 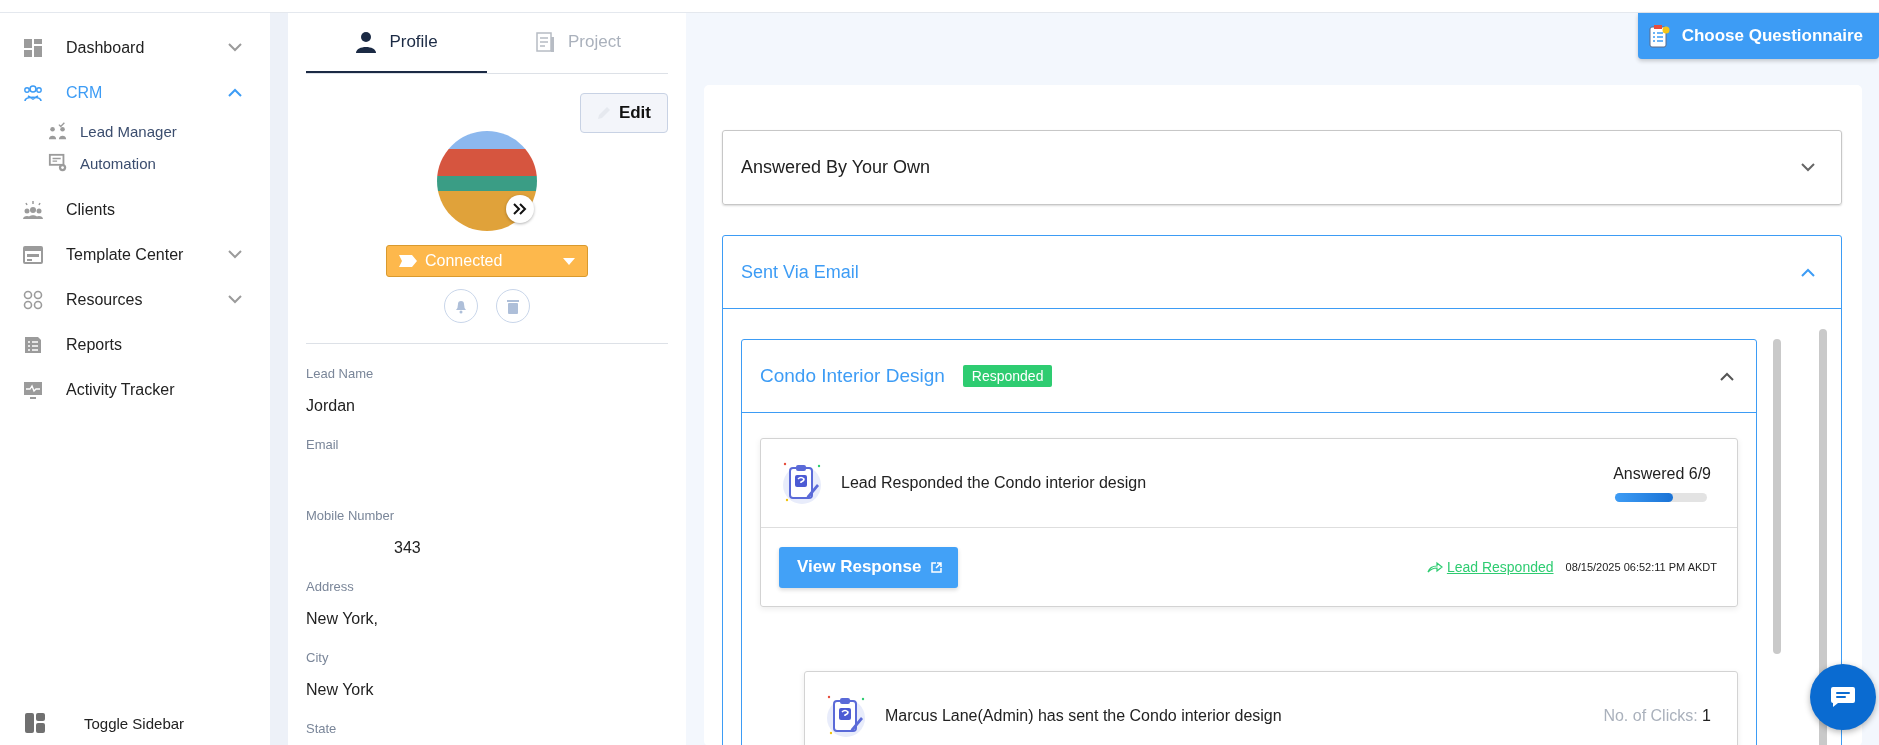 I want to click on edit-button: Edit, so click(x=623, y=113).